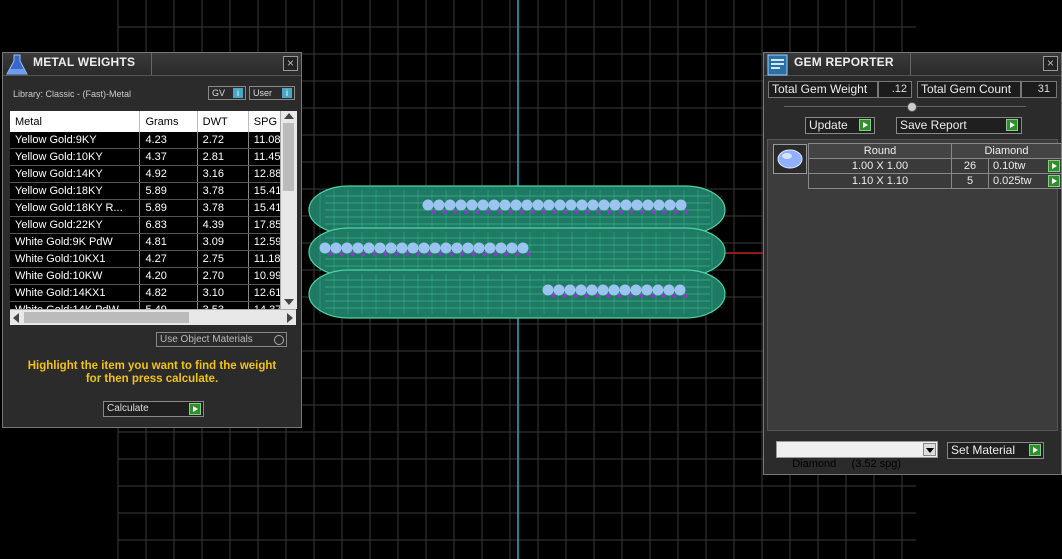 The width and height of the screenshot is (1062, 559). Describe the element at coordinates (840, 125) in the screenshot. I see `update-button: Update` at that location.